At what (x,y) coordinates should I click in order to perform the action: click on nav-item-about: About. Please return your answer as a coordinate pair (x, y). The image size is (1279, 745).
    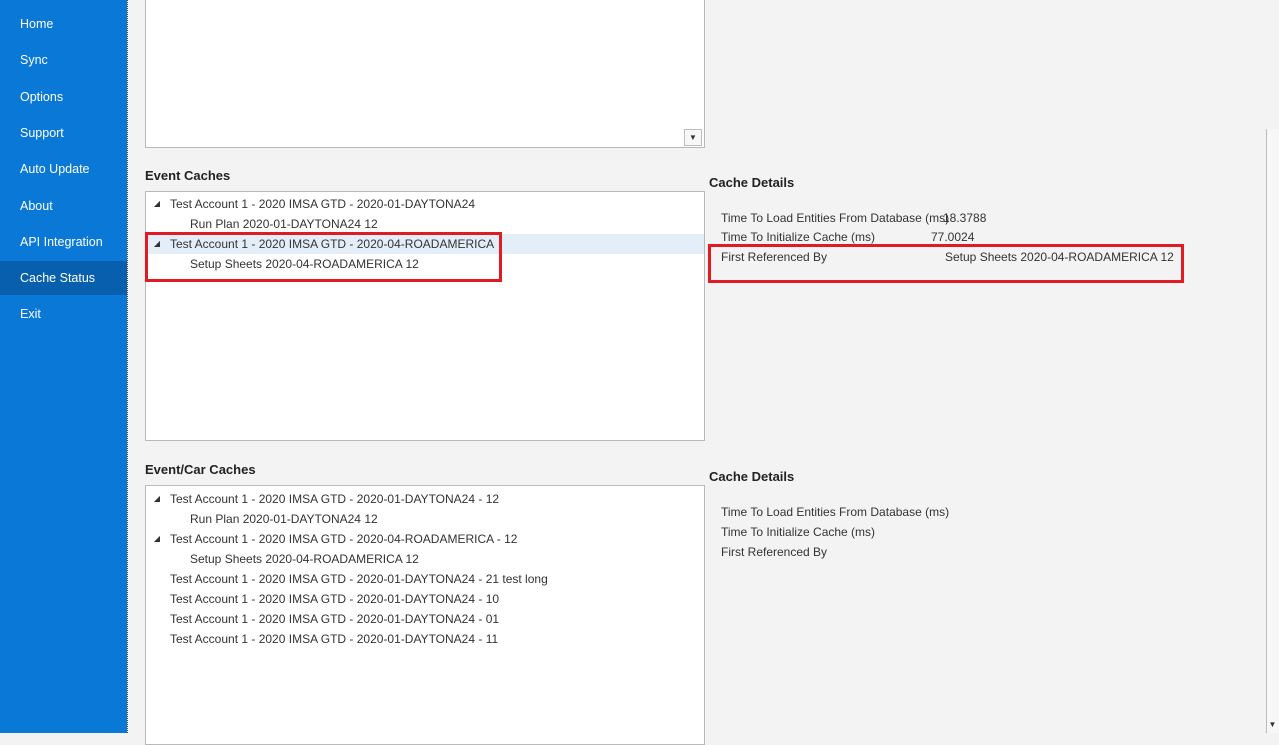
    Looking at the image, I should click on (63, 206).